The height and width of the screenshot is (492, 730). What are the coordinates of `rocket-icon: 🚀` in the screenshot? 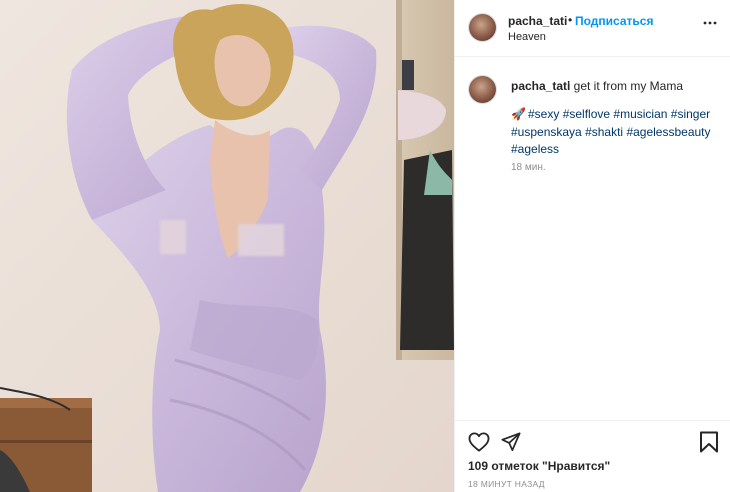 It's located at (518, 114).